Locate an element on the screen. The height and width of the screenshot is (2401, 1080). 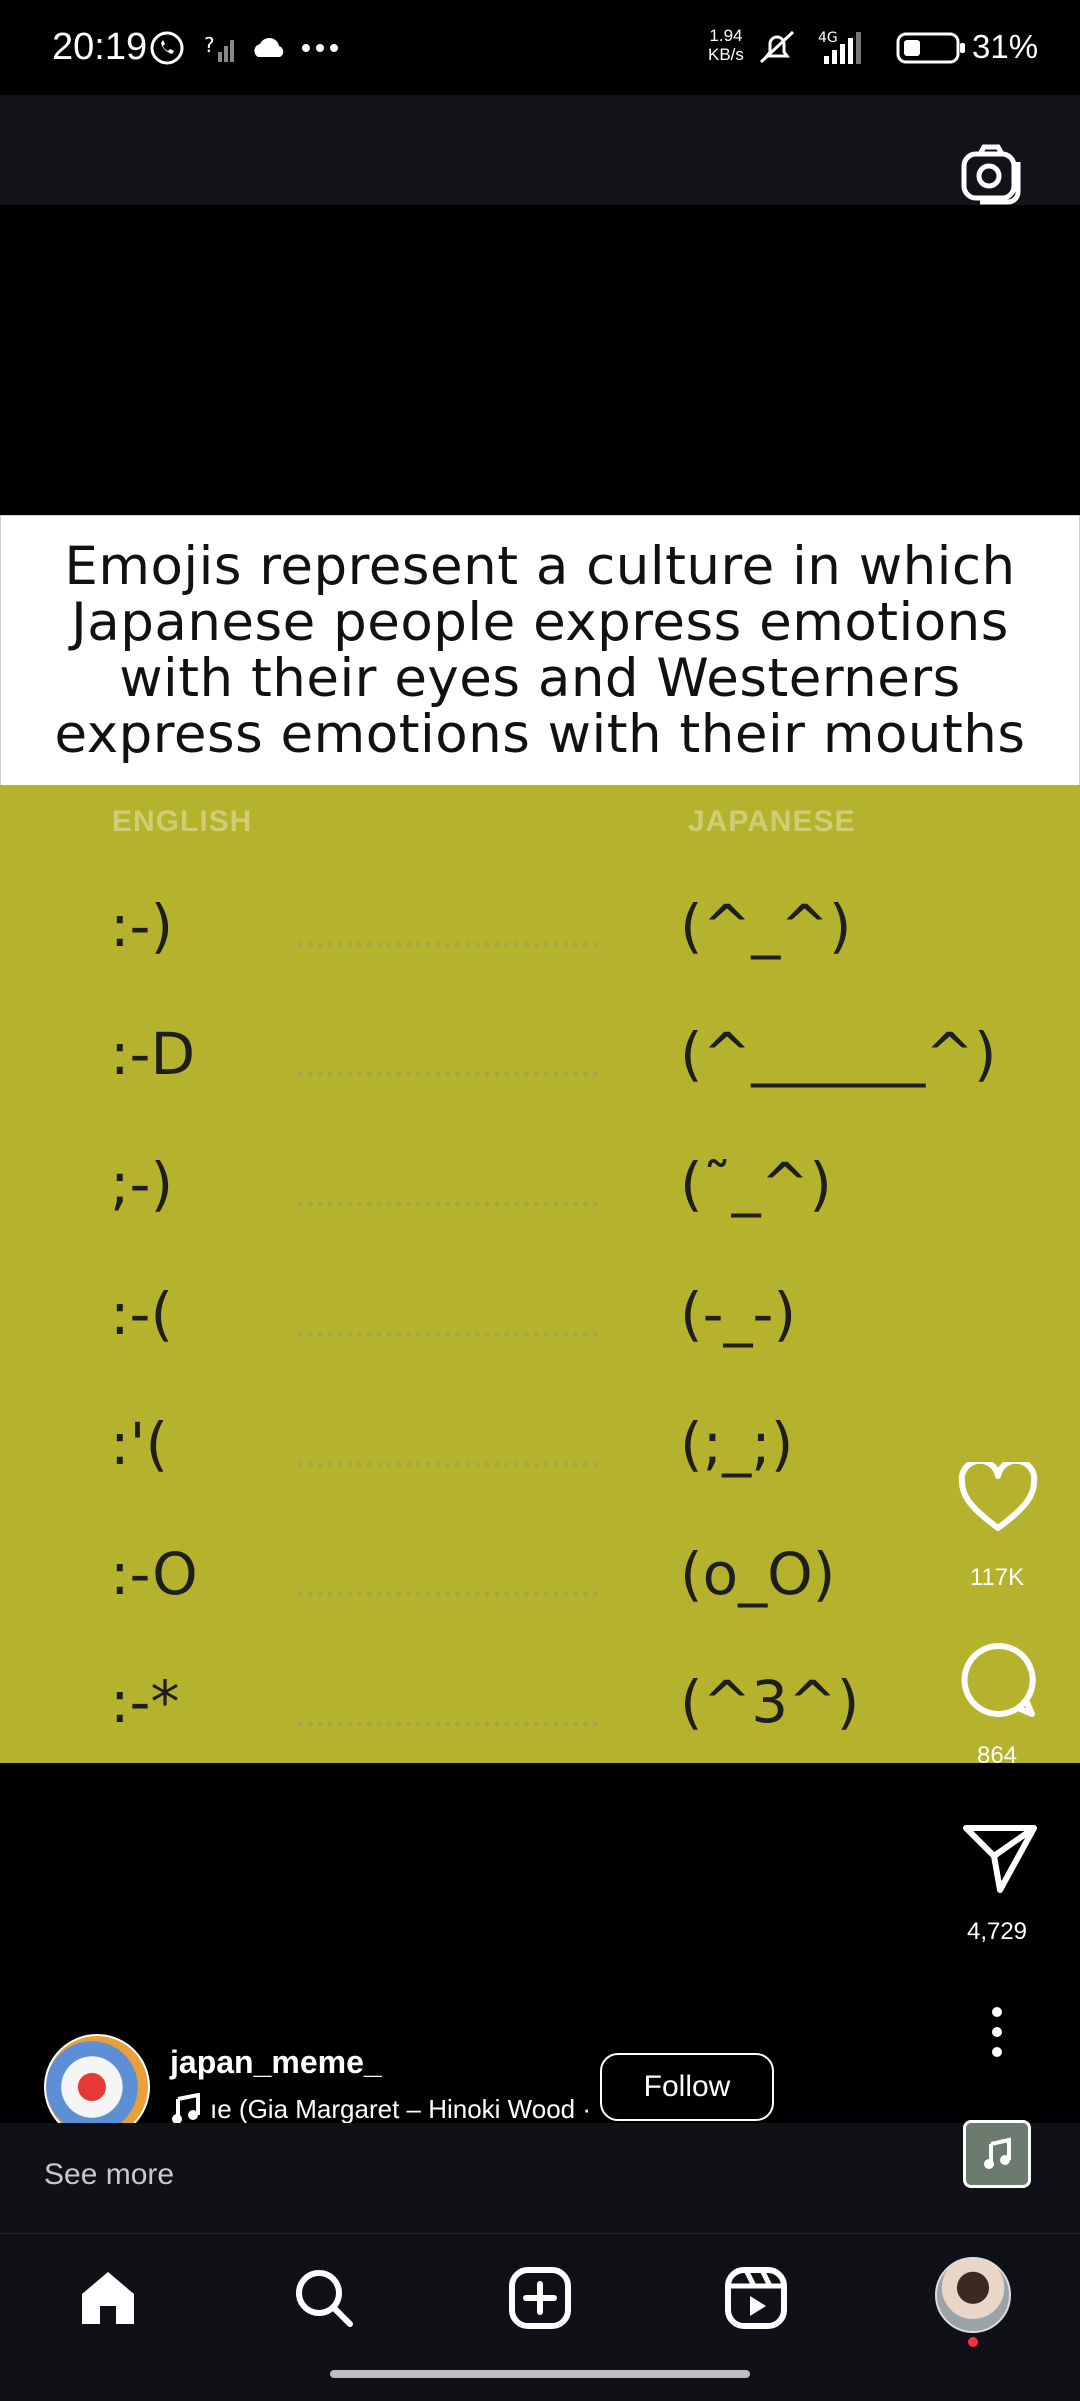
japanese-emoticon: (^______^) is located at coordinates (838, 1054).